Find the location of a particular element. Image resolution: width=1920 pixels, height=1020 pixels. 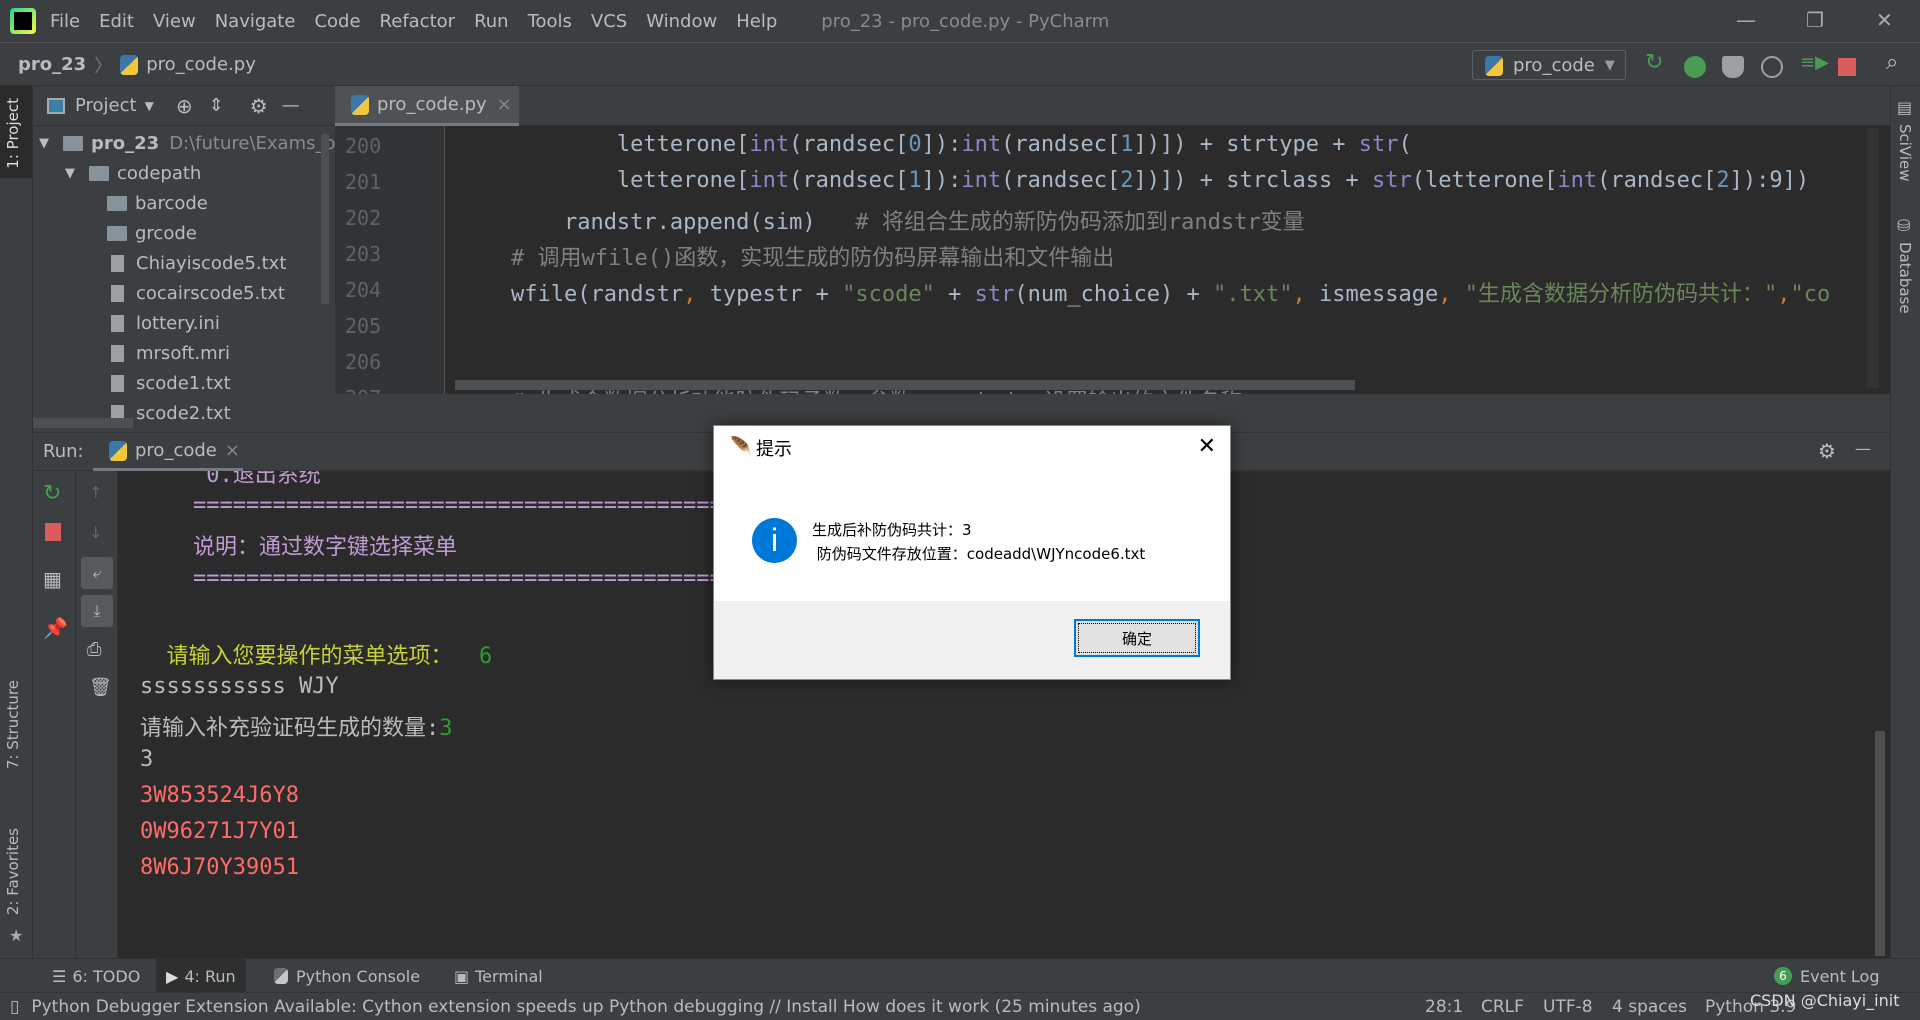

tree-scrollbar is located at coordinates (325, 219).